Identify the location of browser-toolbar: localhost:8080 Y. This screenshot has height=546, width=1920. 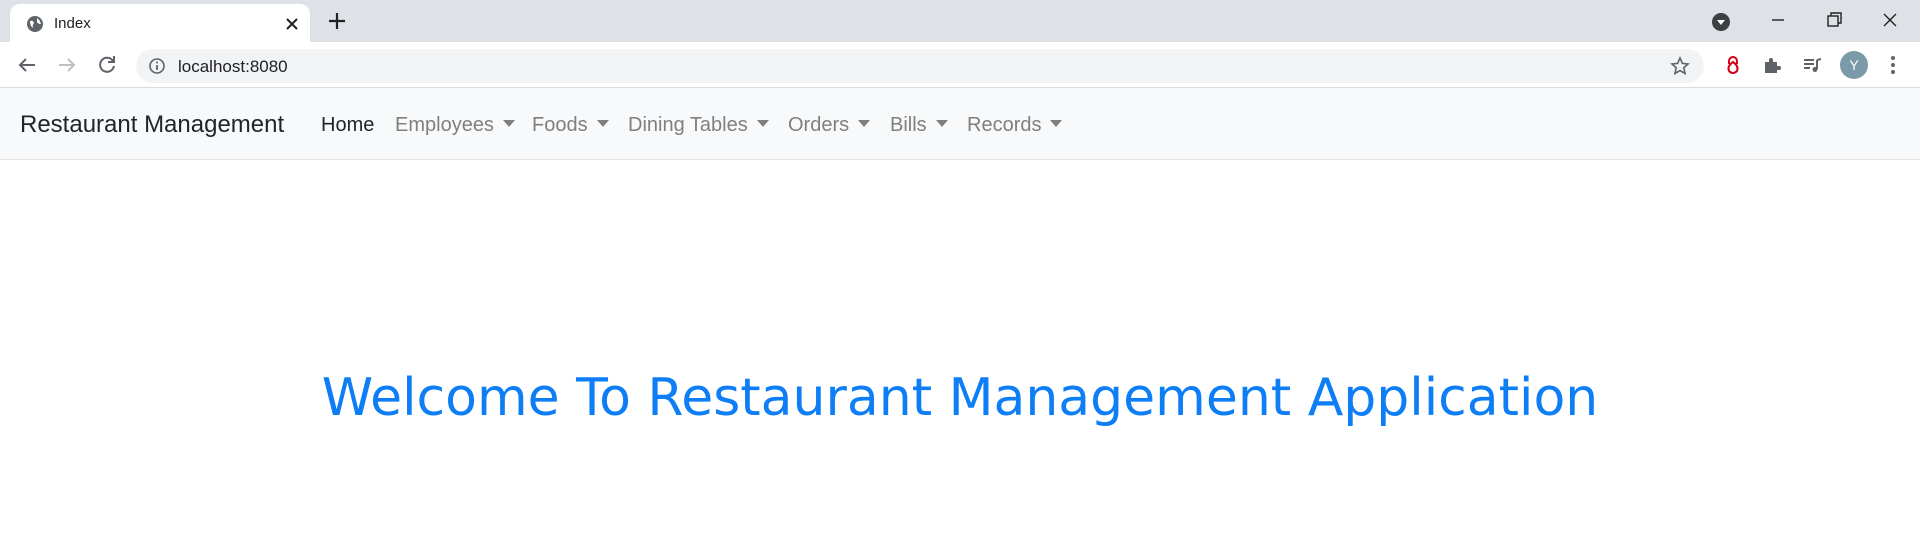
(960, 65).